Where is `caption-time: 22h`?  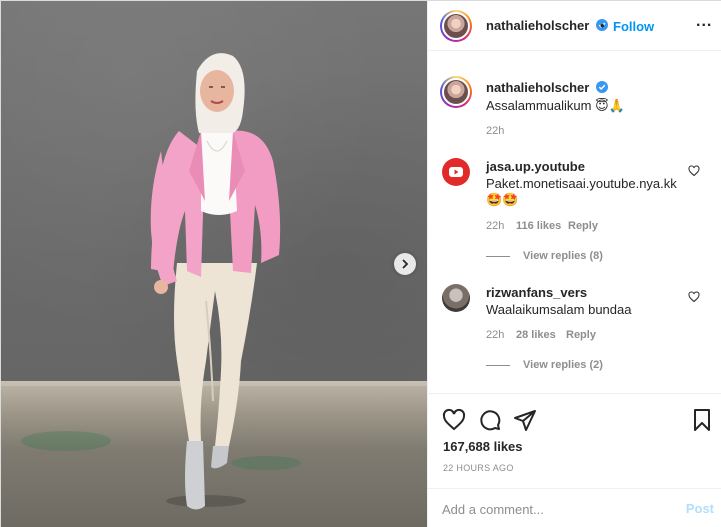
caption-time: 22h is located at coordinates (495, 131).